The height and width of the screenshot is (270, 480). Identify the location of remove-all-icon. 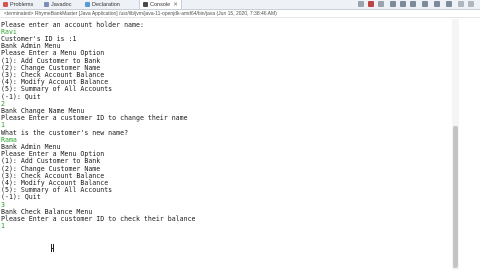
(381, 4).